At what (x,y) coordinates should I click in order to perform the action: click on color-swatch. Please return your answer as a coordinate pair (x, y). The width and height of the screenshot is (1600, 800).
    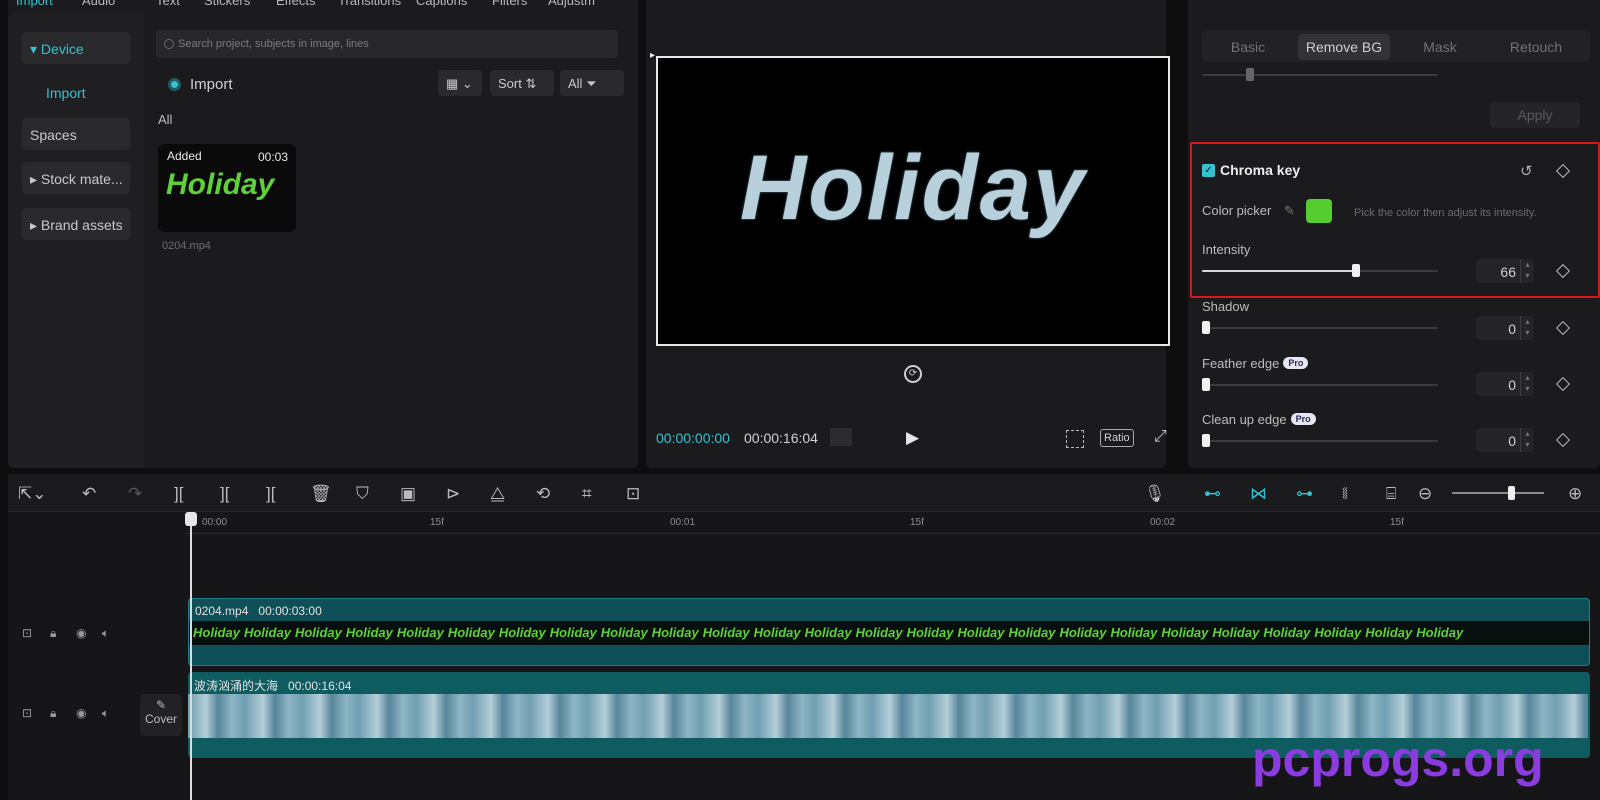
    Looking at the image, I should click on (1319, 211).